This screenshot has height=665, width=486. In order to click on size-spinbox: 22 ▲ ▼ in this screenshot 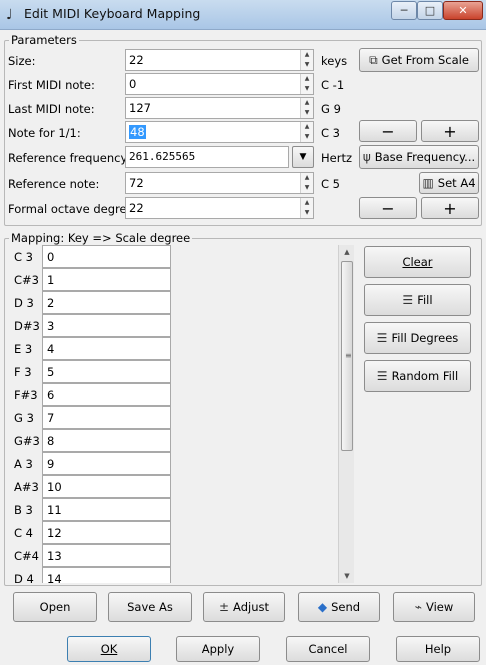, I will do `click(219, 60)`.